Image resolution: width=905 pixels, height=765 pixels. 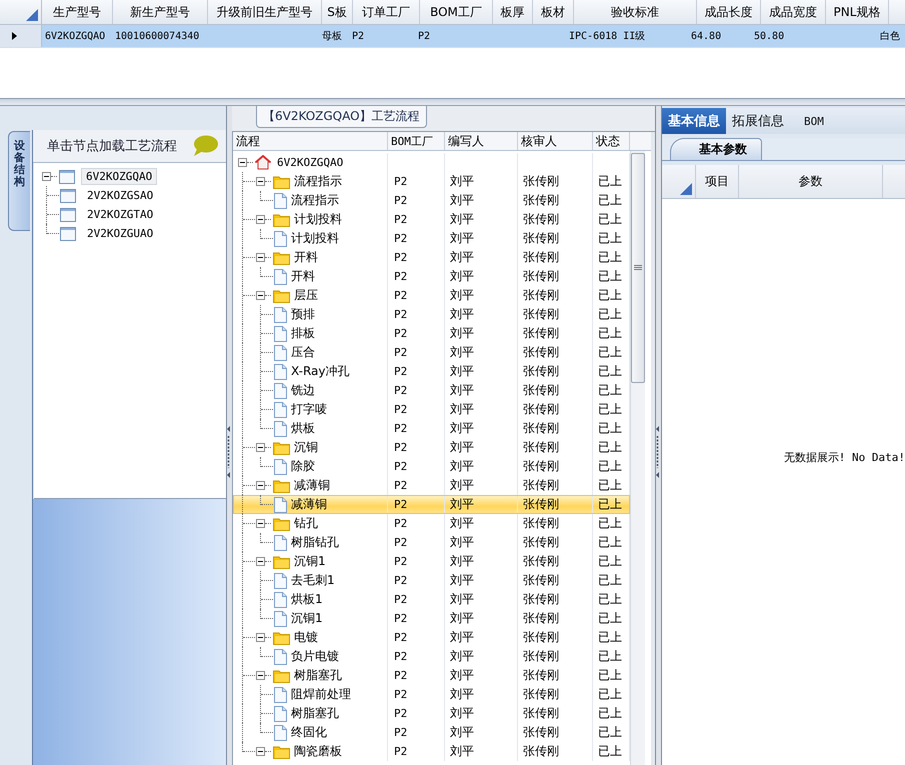 I want to click on tree-node: 树脂钻孔, so click(x=315, y=542).